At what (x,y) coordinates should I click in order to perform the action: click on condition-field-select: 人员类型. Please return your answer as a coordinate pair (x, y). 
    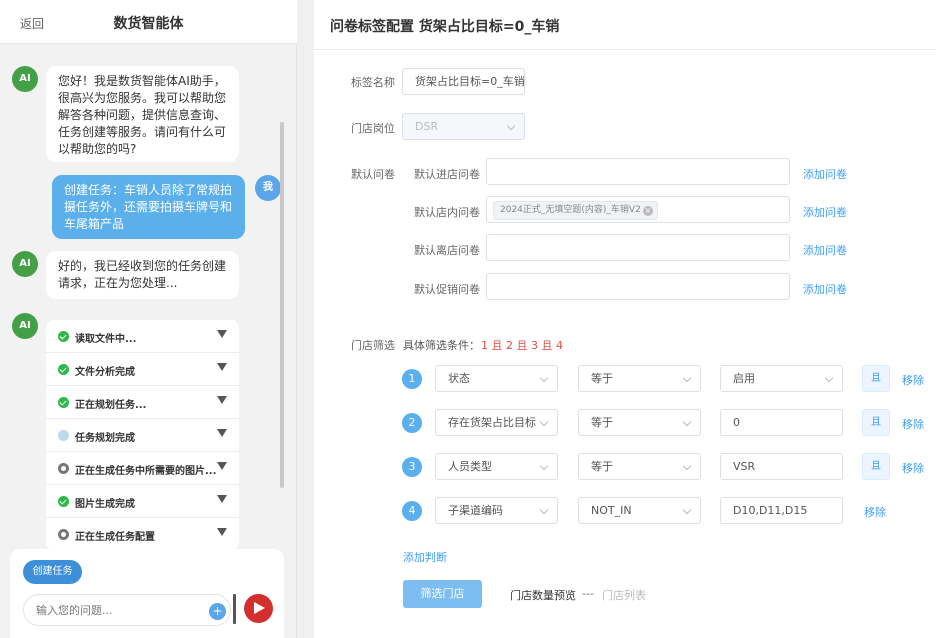
    Looking at the image, I should click on (496, 466).